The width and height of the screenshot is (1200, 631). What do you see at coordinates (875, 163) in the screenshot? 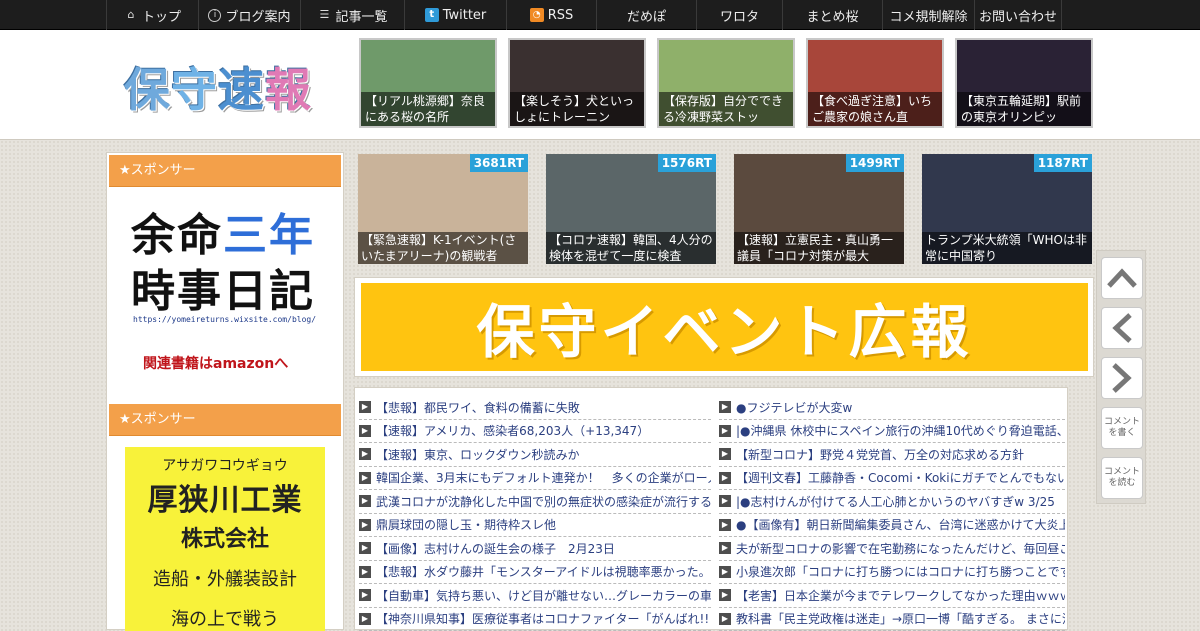
I see `retweet-count-badge: 1499RT` at bounding box center [875, 163].